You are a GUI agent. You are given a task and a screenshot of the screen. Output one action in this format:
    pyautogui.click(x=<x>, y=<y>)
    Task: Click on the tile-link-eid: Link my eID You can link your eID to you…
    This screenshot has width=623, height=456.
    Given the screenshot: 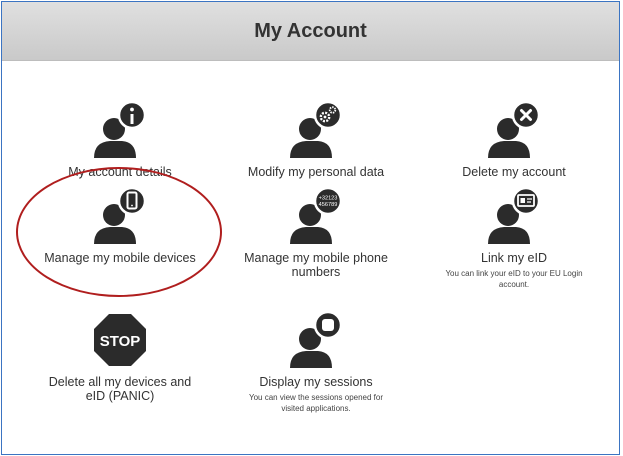 What is the action you would take?
    pyautogui.click(x=514, y=237)
    